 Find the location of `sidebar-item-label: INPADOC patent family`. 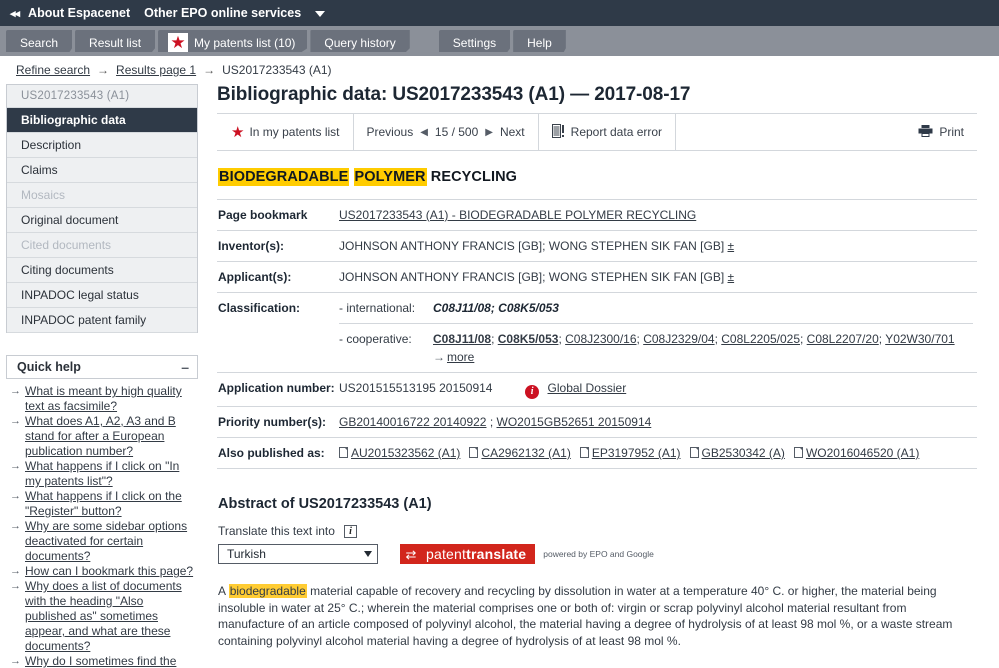

sidebar-item-label: INPADOC patent family is located at coordinates (84, 320).